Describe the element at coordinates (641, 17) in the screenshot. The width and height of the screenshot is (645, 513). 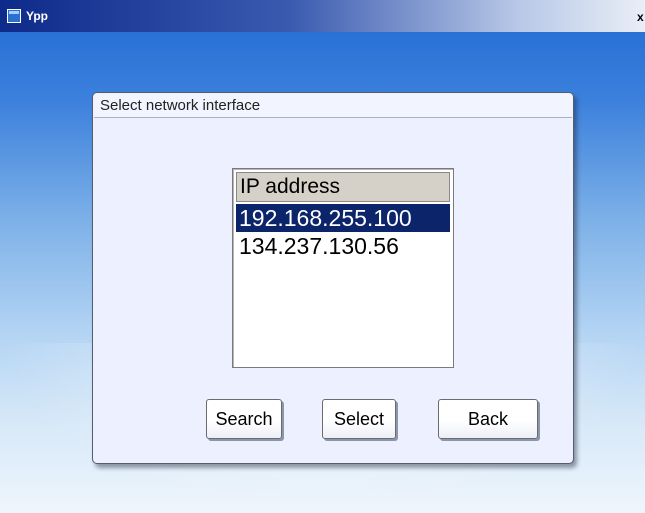
I see `close-icon: x` at that location.